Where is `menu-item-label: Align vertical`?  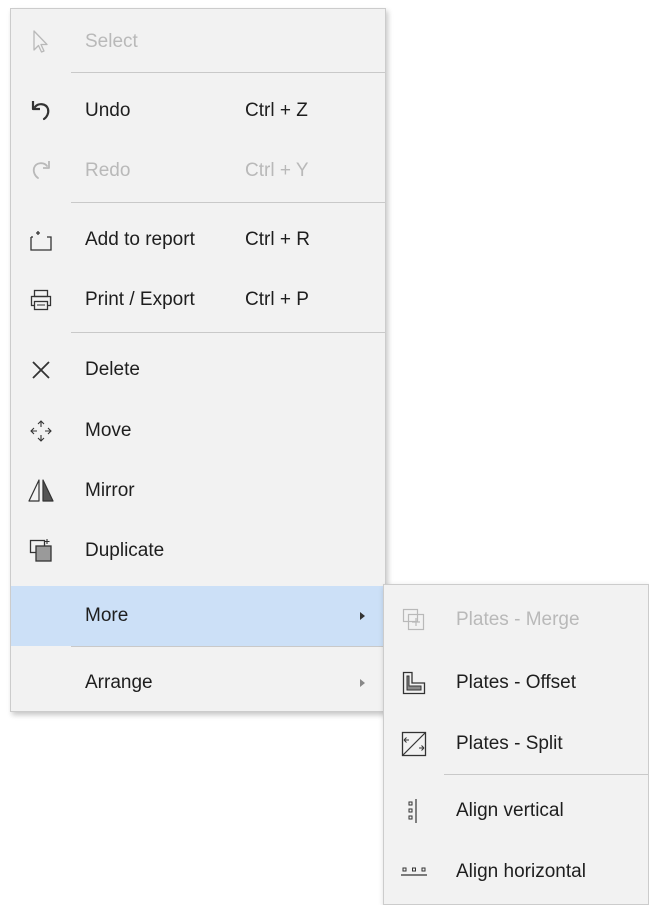
menu-item-label: Align vertical is located at coordinates (510, 810).